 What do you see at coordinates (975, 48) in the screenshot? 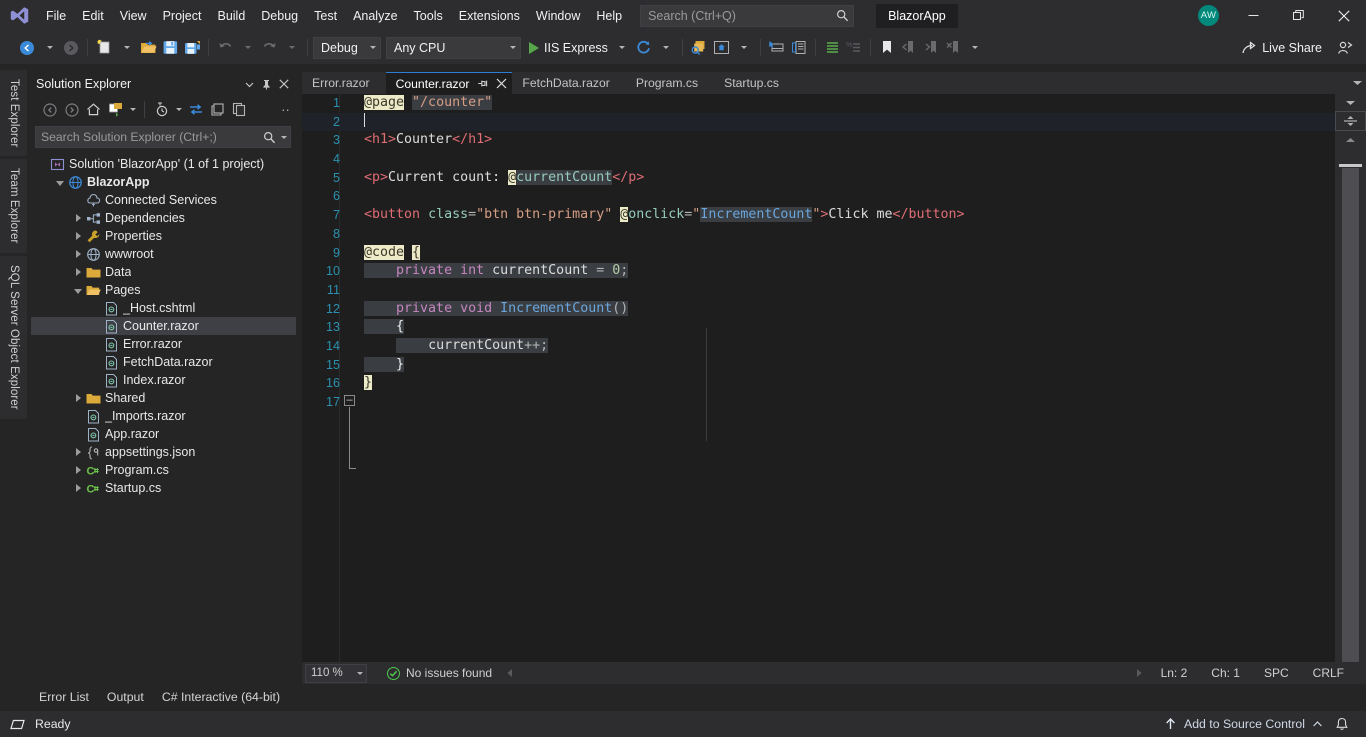
I see `toolbar-overflow` at bounding box center [975, 48].